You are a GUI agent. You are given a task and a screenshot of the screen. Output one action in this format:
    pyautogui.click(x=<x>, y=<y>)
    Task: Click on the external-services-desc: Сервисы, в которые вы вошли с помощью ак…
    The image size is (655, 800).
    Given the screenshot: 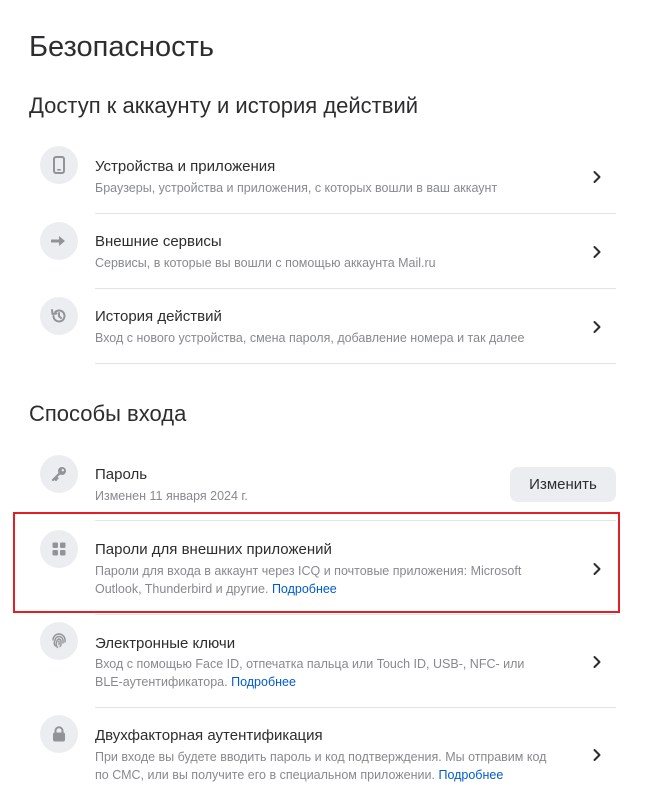 What is the action you would take?
    pyautogui.click(x=265, y=263)
    